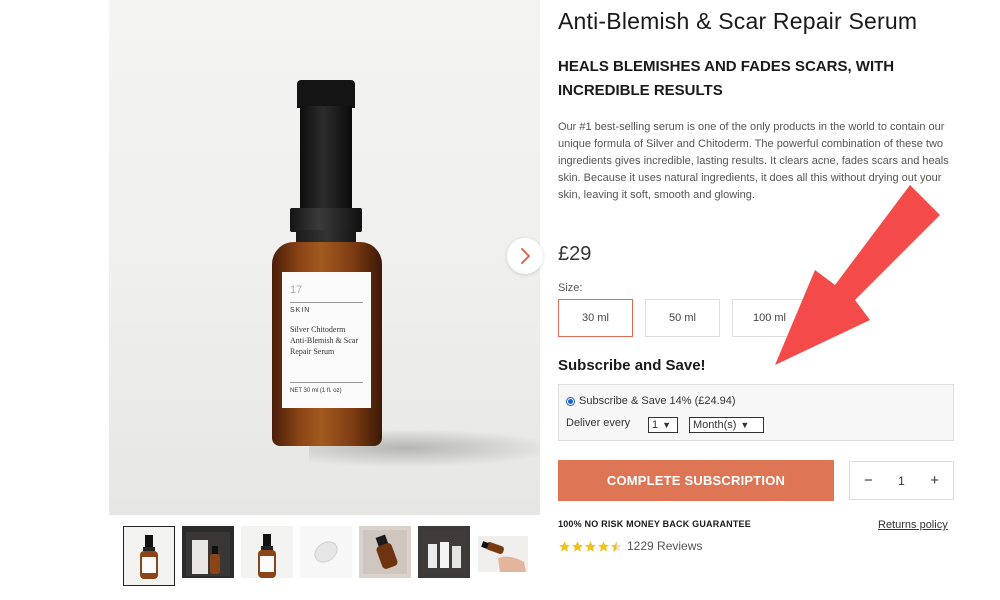  I want to click on radio-selected-icon, so click(570, 401).